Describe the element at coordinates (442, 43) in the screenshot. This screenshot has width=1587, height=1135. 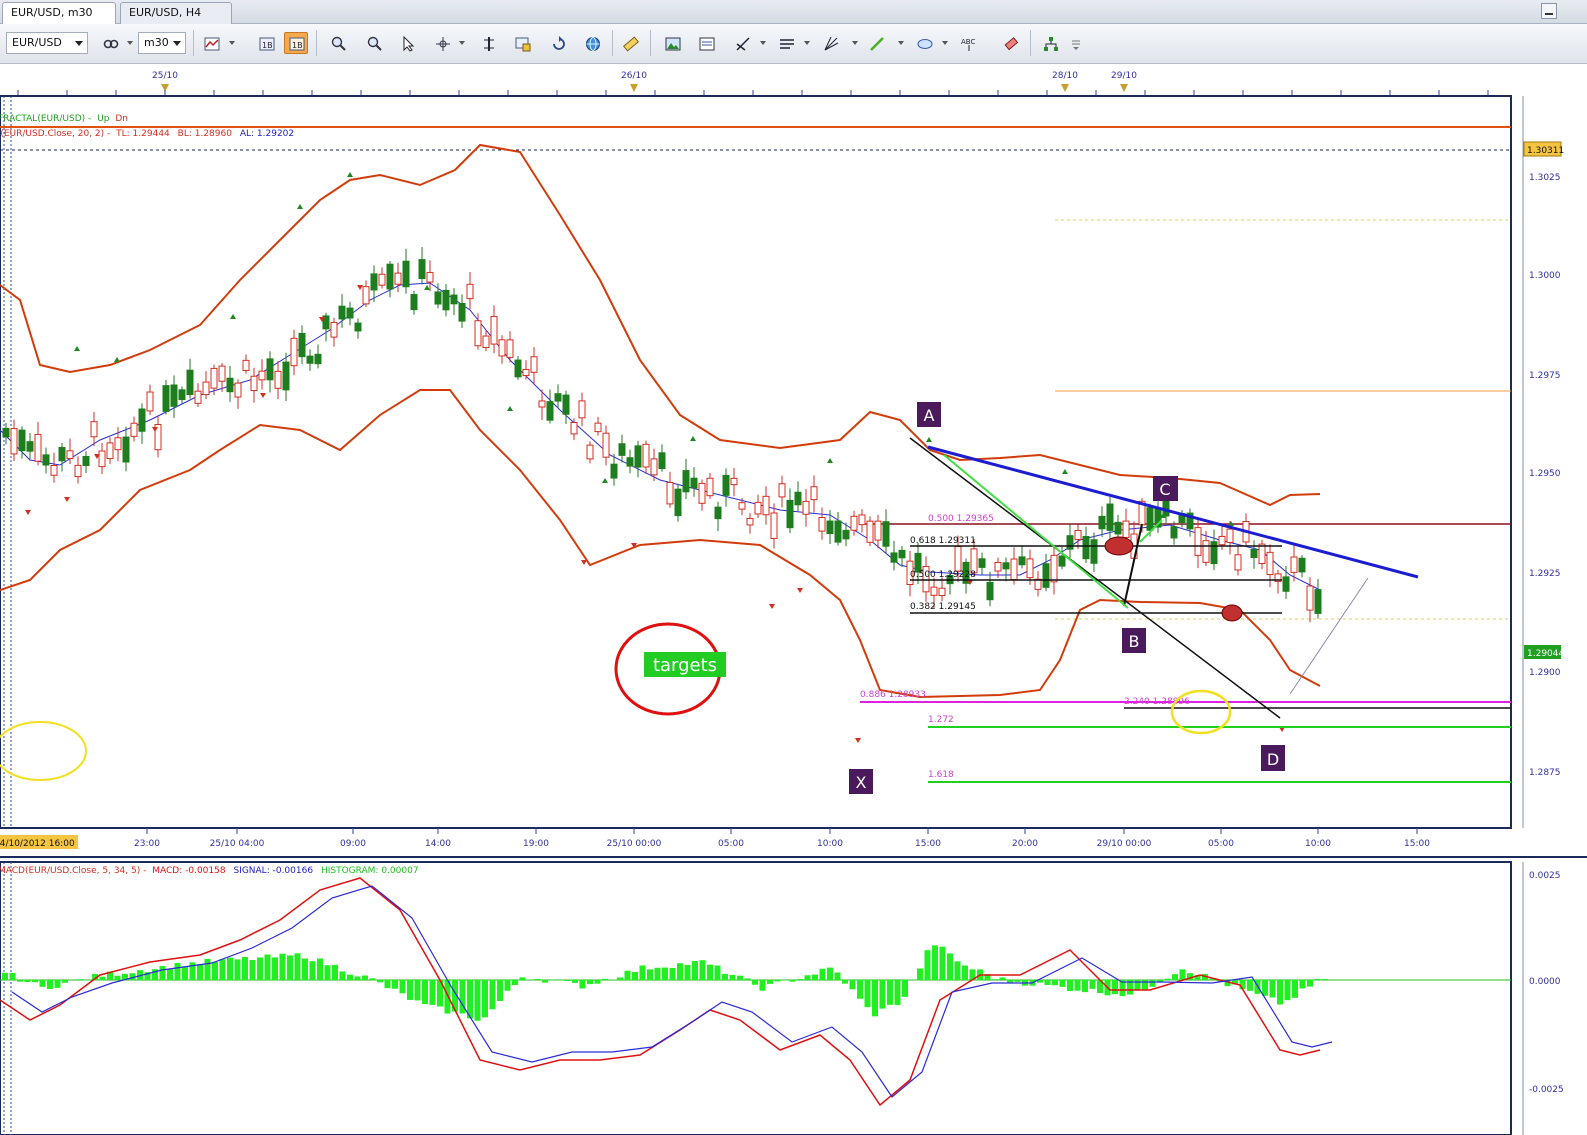
I see `crosshair-icon` at that location.